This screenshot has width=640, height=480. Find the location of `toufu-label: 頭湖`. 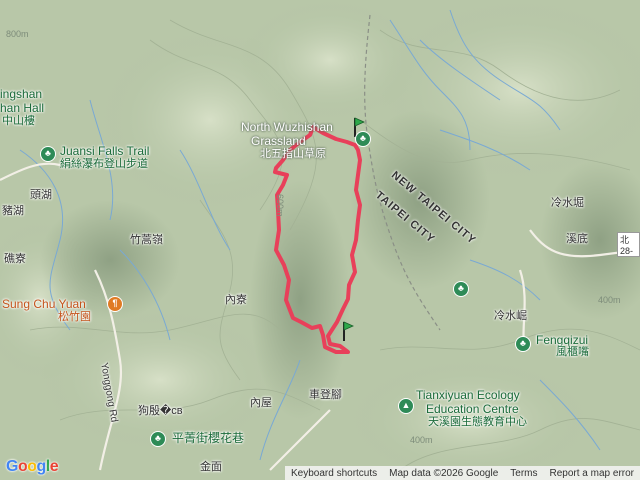

toufu-label: 頭湖 is located at coordinates (41, 195).